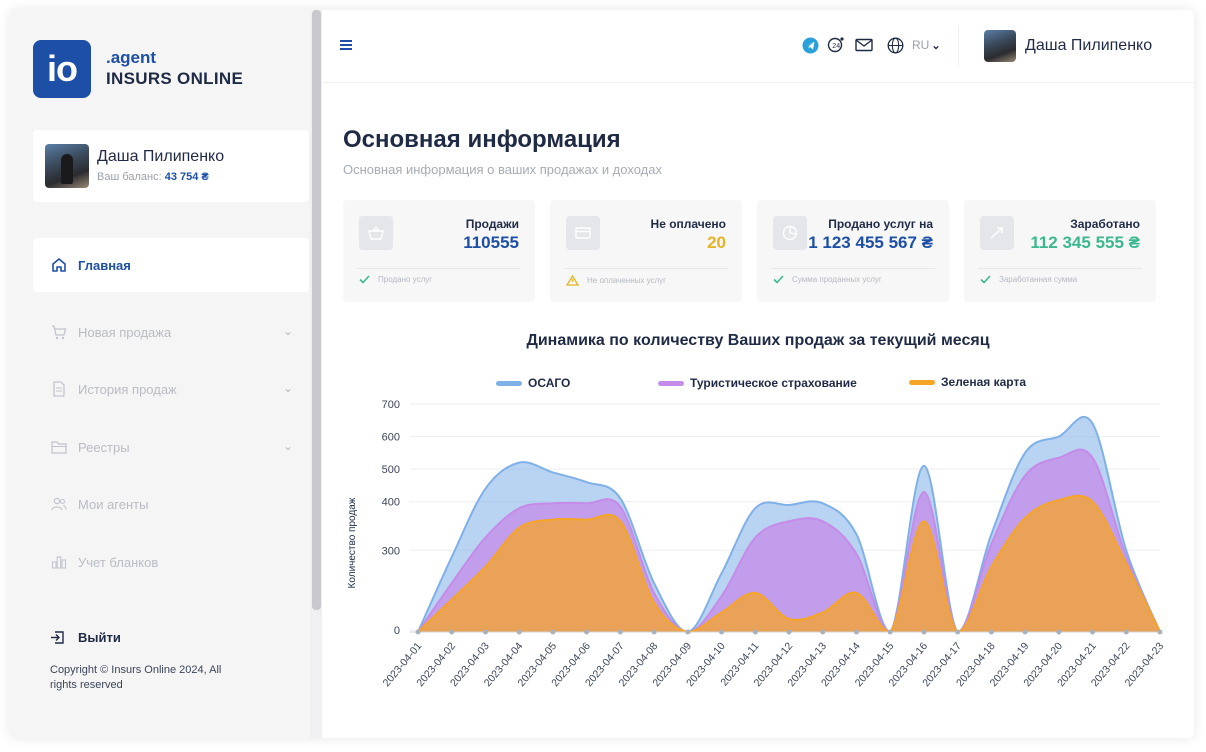  Describe the element at coordinates (790, 233) in the screenshot. I see `pie-chart-icon` at that location.